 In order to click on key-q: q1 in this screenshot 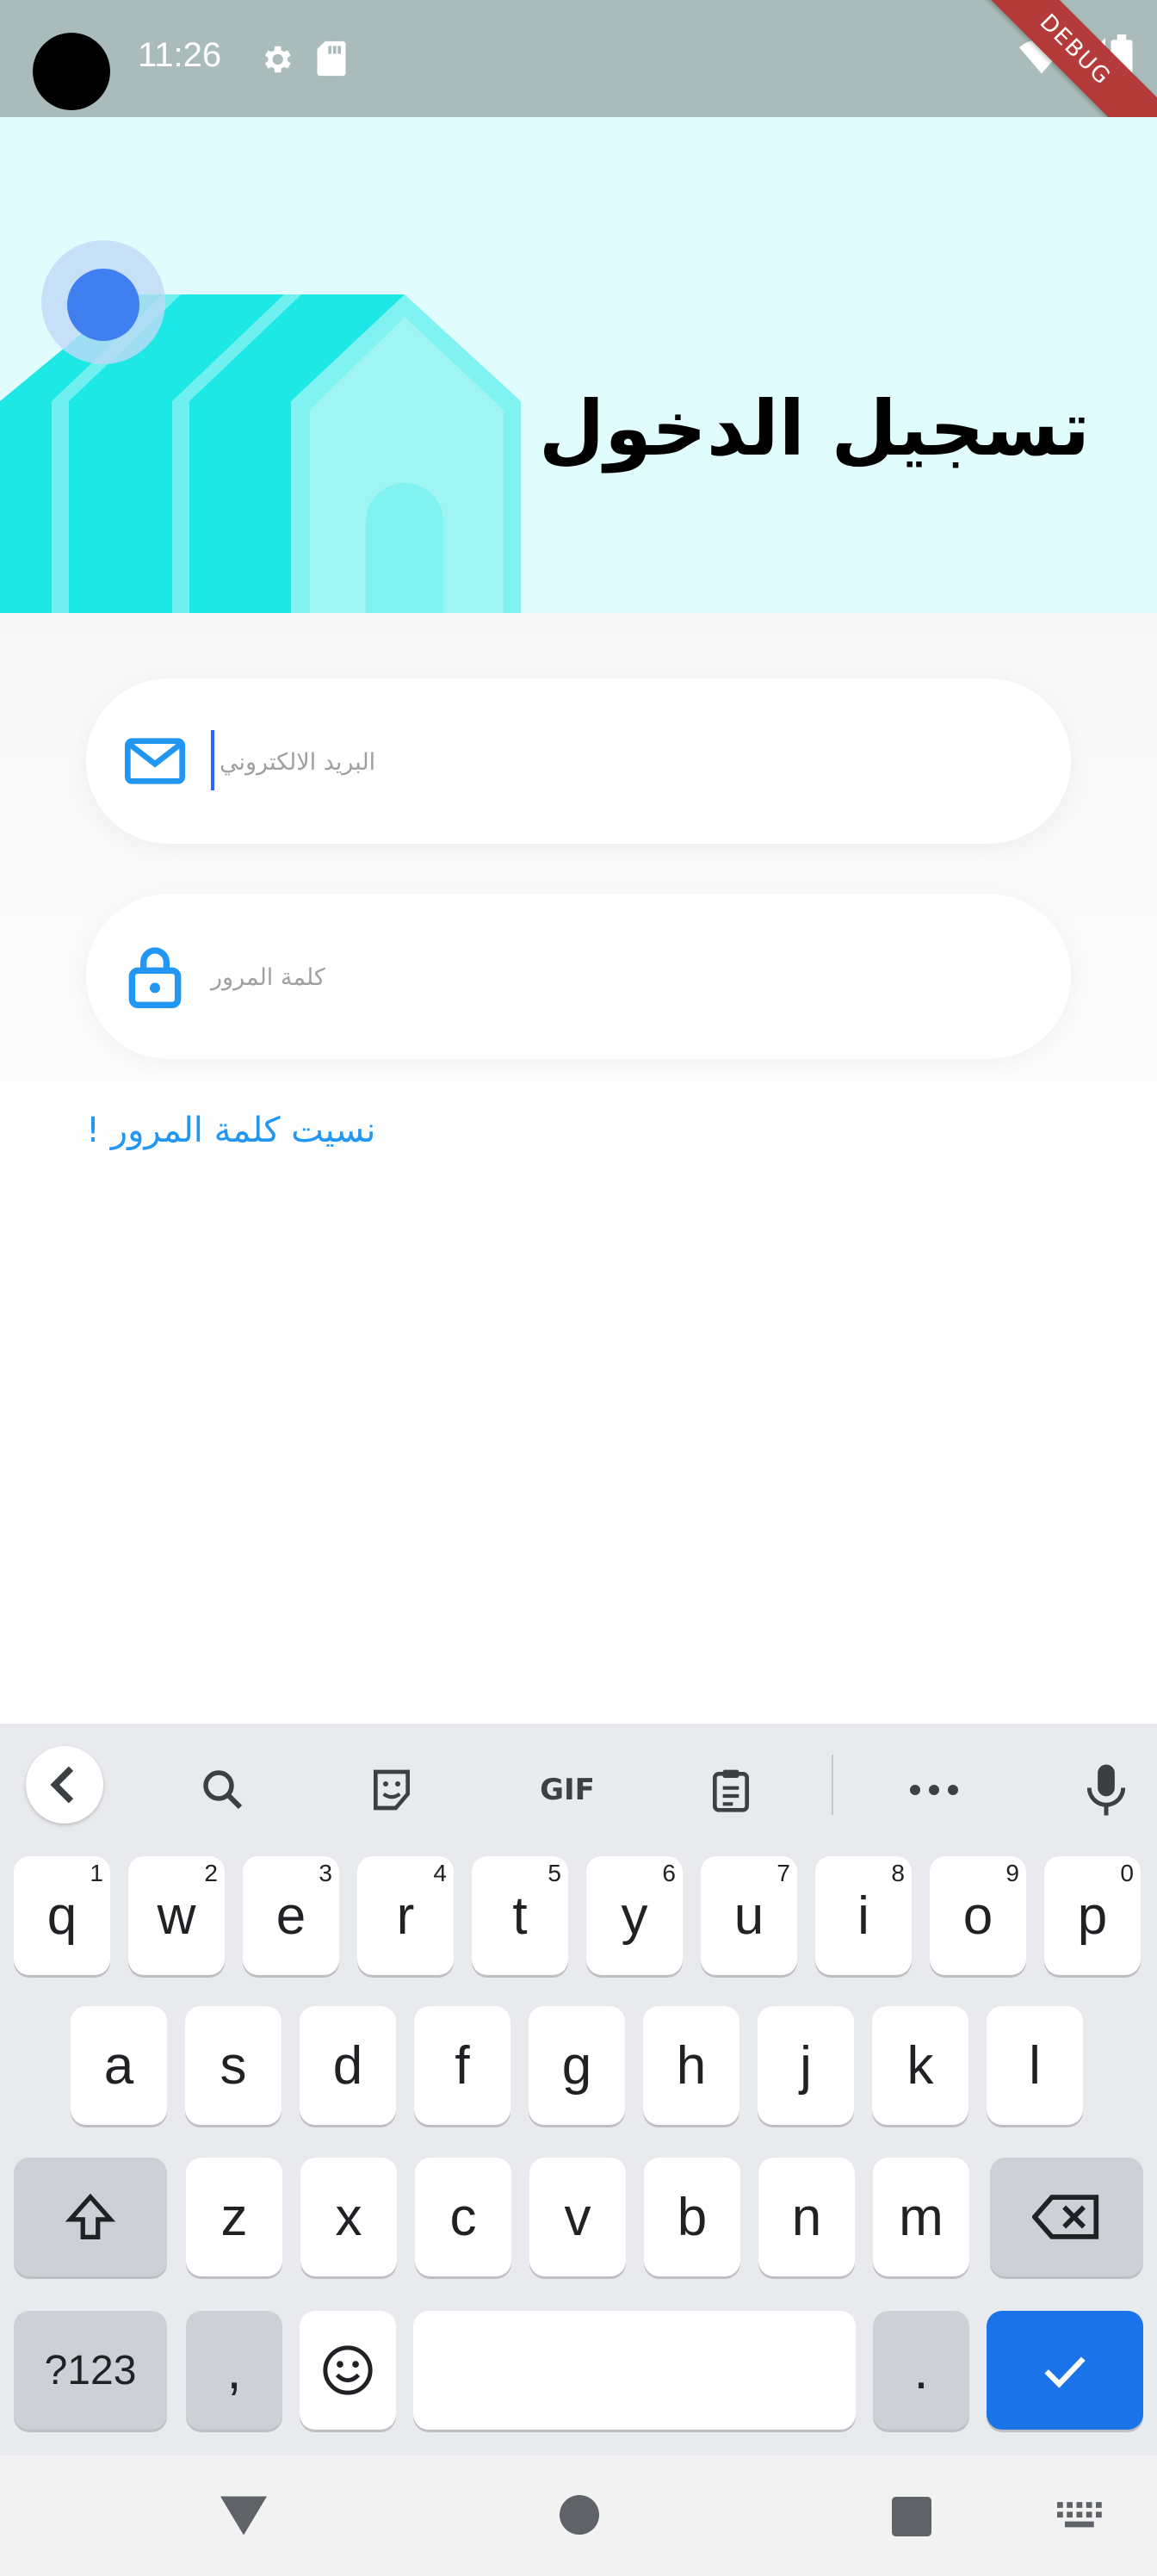, I will do `click(62, 1915)`.